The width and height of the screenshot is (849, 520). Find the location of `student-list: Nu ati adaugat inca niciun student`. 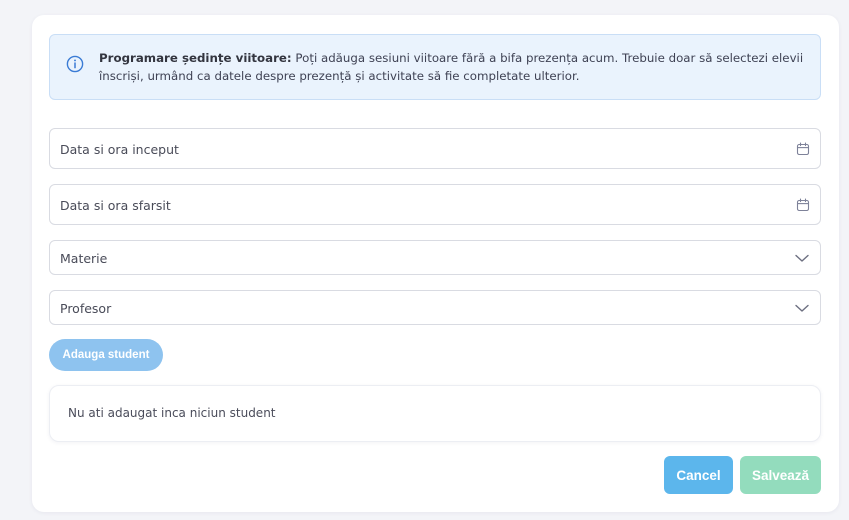

student-list: Nu ati adaugat inca niciun student is located at coordinates (435, 413).